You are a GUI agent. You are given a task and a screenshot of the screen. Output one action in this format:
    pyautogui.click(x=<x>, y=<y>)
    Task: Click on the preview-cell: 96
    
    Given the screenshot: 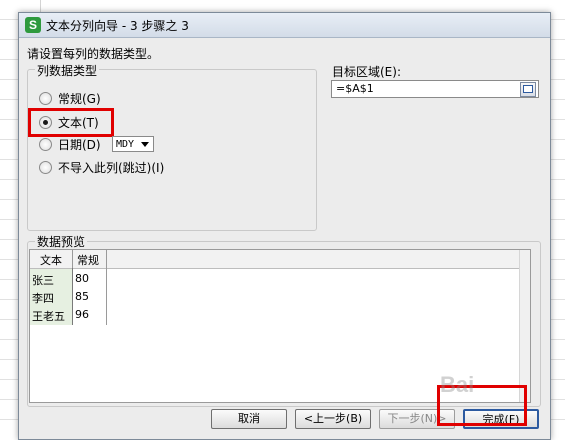 What is the action you would take?
    pyautogui.click(x=82, y=314)
    